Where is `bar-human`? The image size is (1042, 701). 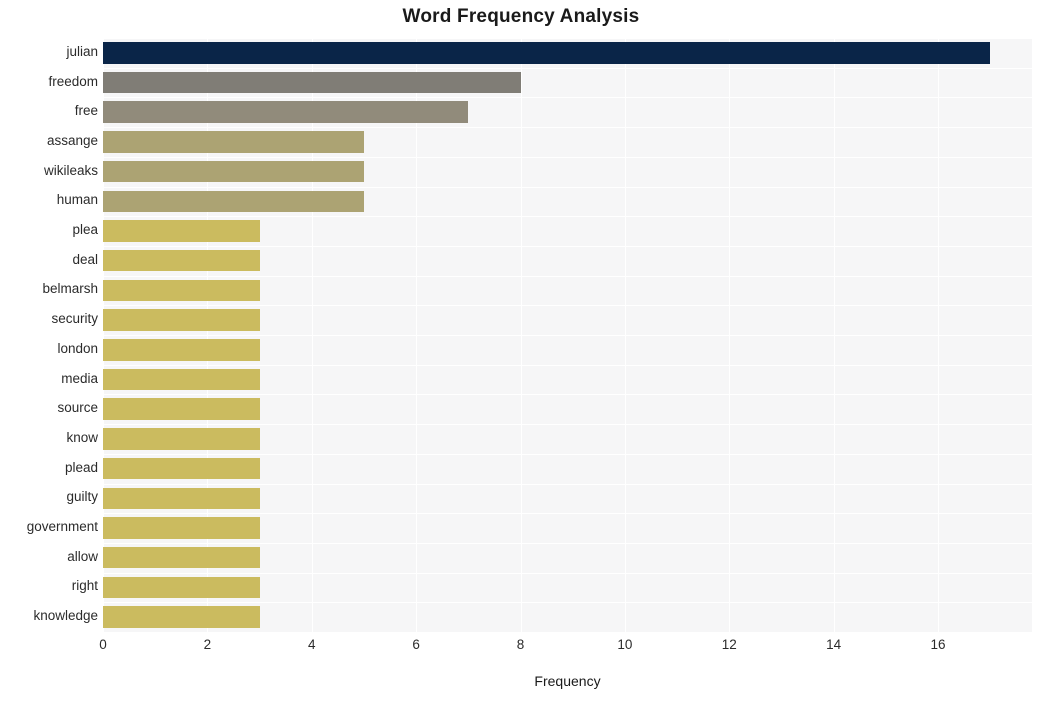
bar-human is located at coordinates (233, 201).